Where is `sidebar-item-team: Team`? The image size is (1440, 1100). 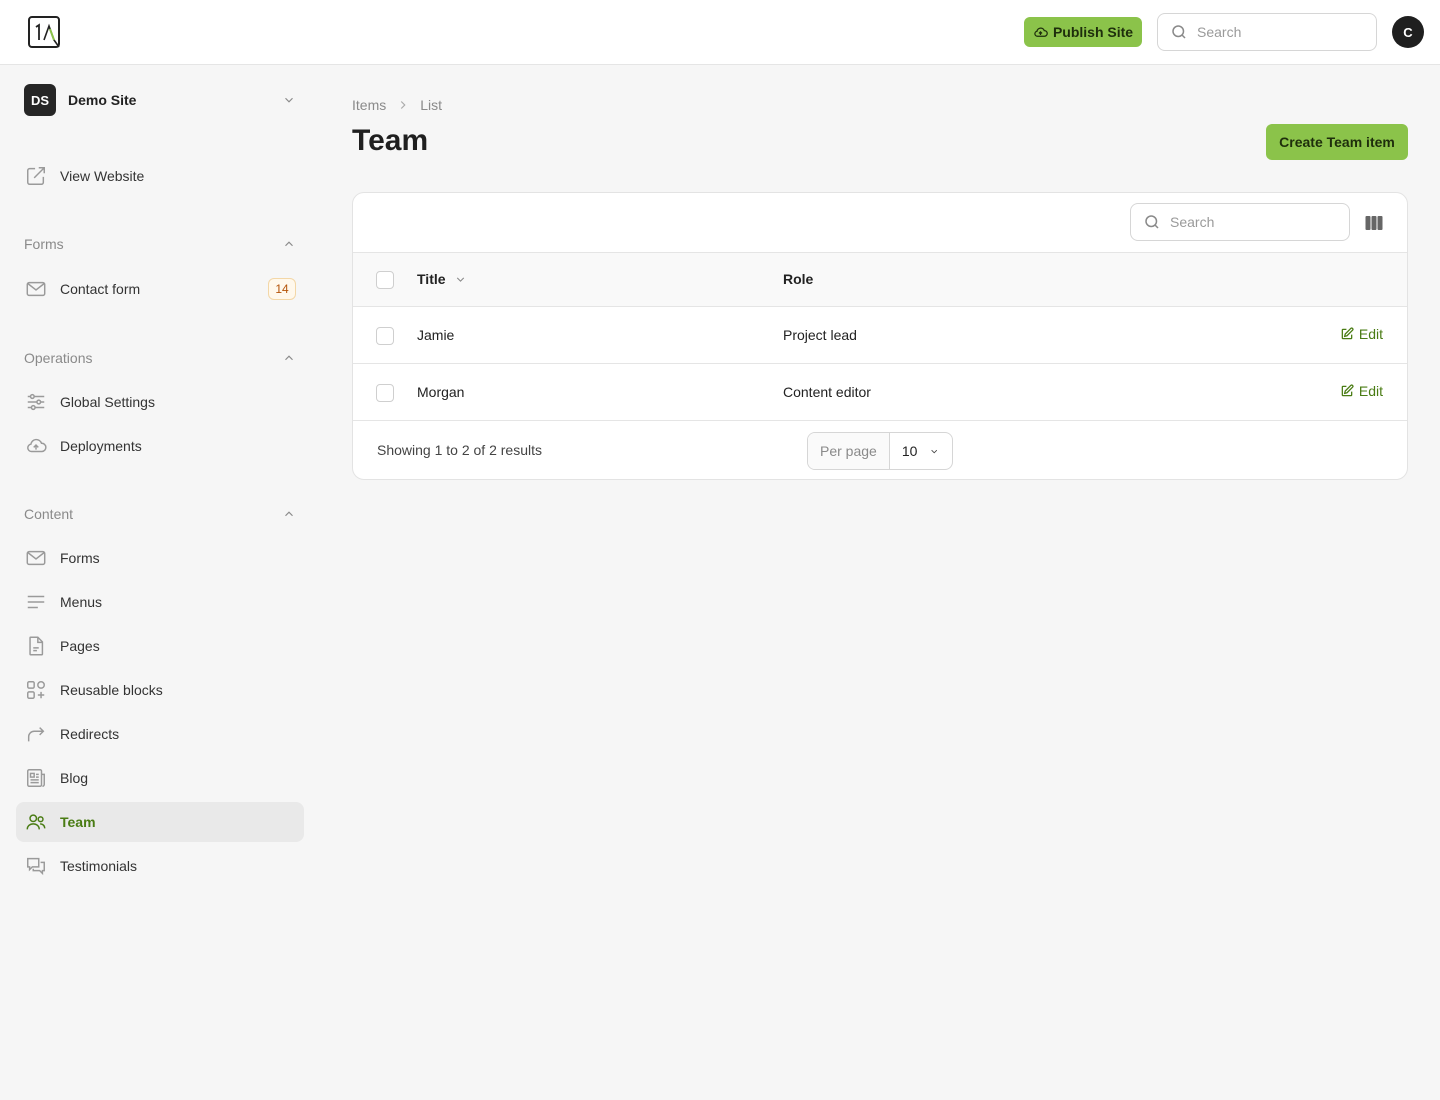 sidebar-item-team: Team is located at coordinates (160, 822).